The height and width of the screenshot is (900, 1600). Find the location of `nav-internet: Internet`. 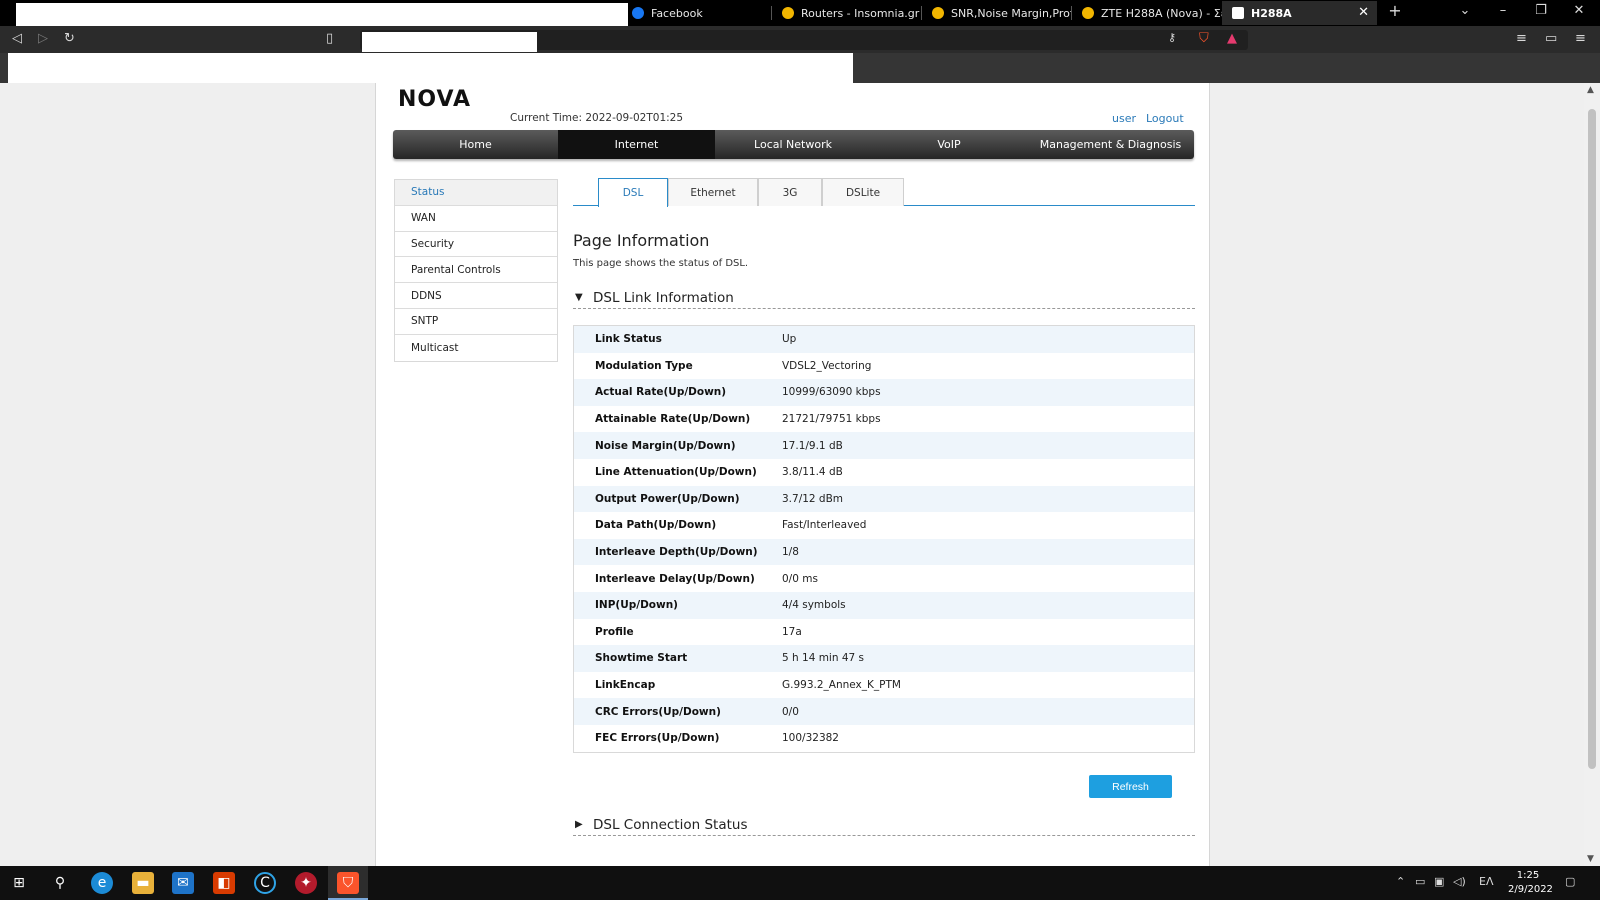

nav-internet: Internet is located at coordinates (636, 144).